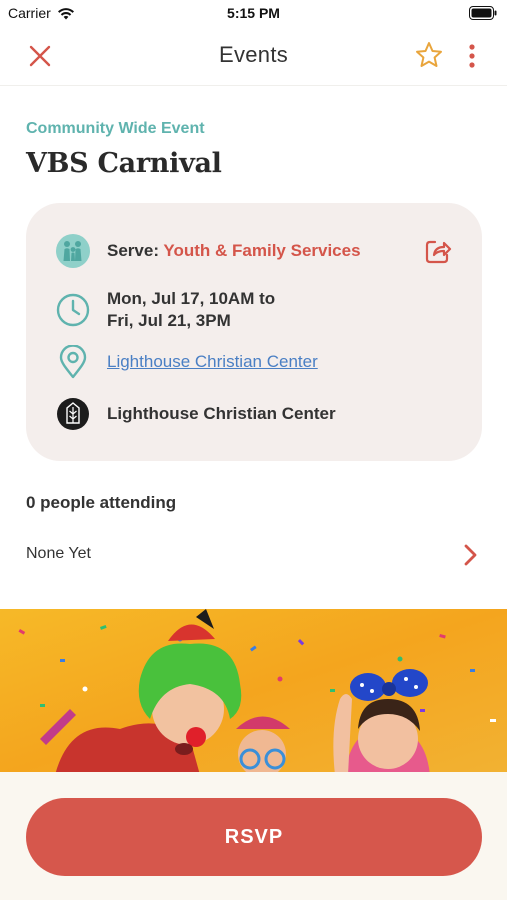 This screenshot has height=900, width=507. I want to click on serve-row: Serve: Youth & Family Services, so click(208, 251).